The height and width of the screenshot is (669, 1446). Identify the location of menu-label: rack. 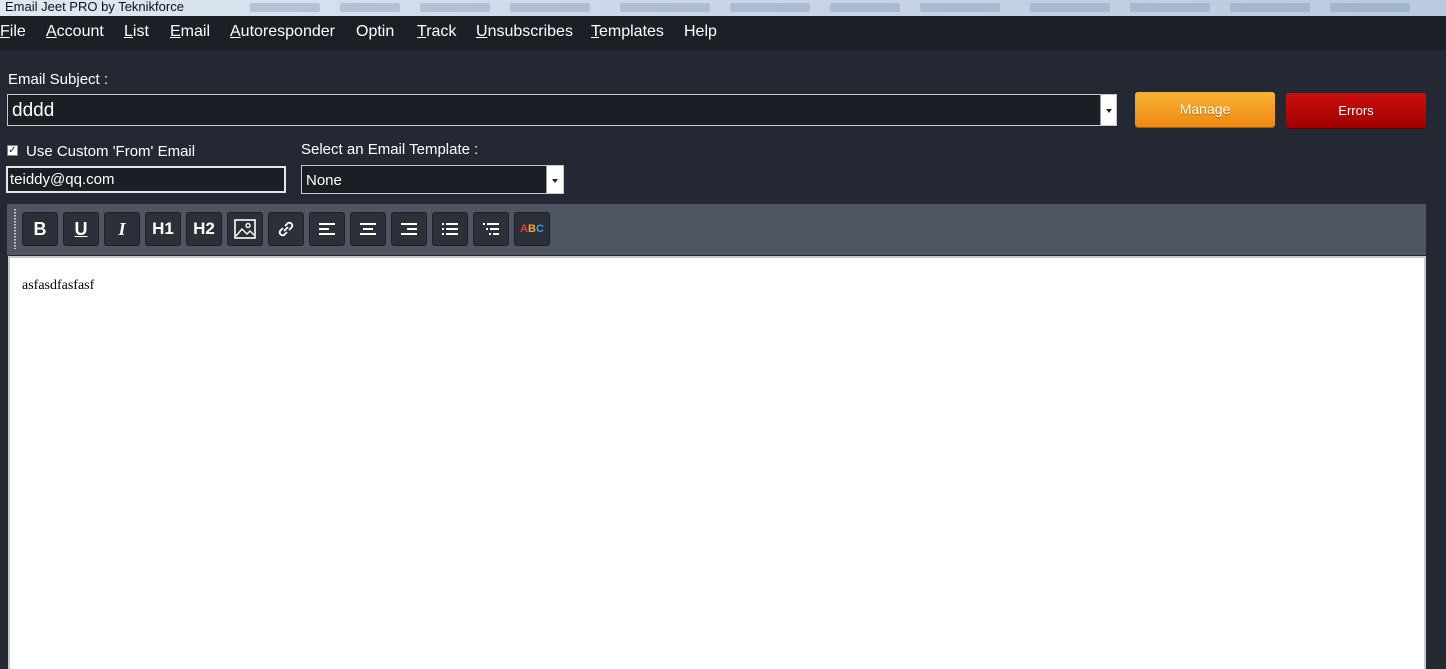
(441, 31).